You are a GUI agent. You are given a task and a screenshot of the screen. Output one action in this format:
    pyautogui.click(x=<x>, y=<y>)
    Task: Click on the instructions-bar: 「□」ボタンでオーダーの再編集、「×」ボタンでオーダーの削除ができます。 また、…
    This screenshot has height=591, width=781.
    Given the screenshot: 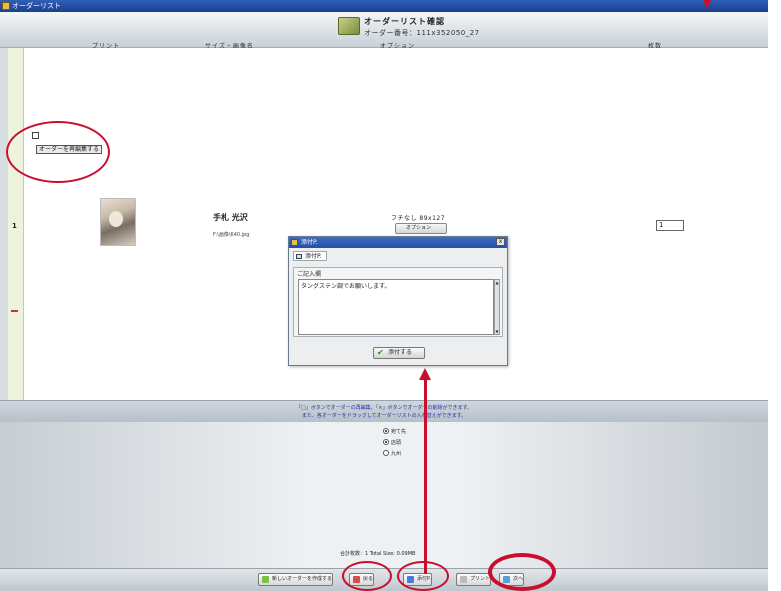 What is the action you would take?
    pyautogui.click(x=384, y=411)
    